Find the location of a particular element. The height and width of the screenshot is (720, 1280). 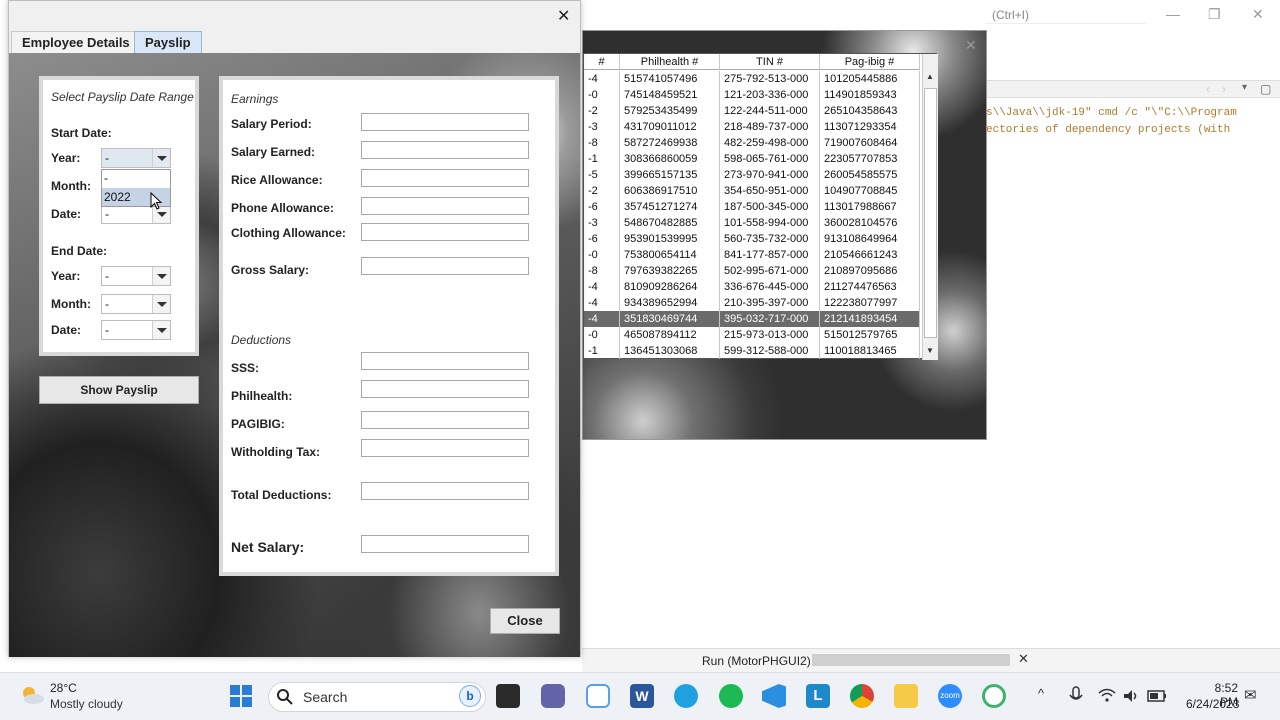

scroll-up-icon: ▲ is located at coordinates (930, 76).